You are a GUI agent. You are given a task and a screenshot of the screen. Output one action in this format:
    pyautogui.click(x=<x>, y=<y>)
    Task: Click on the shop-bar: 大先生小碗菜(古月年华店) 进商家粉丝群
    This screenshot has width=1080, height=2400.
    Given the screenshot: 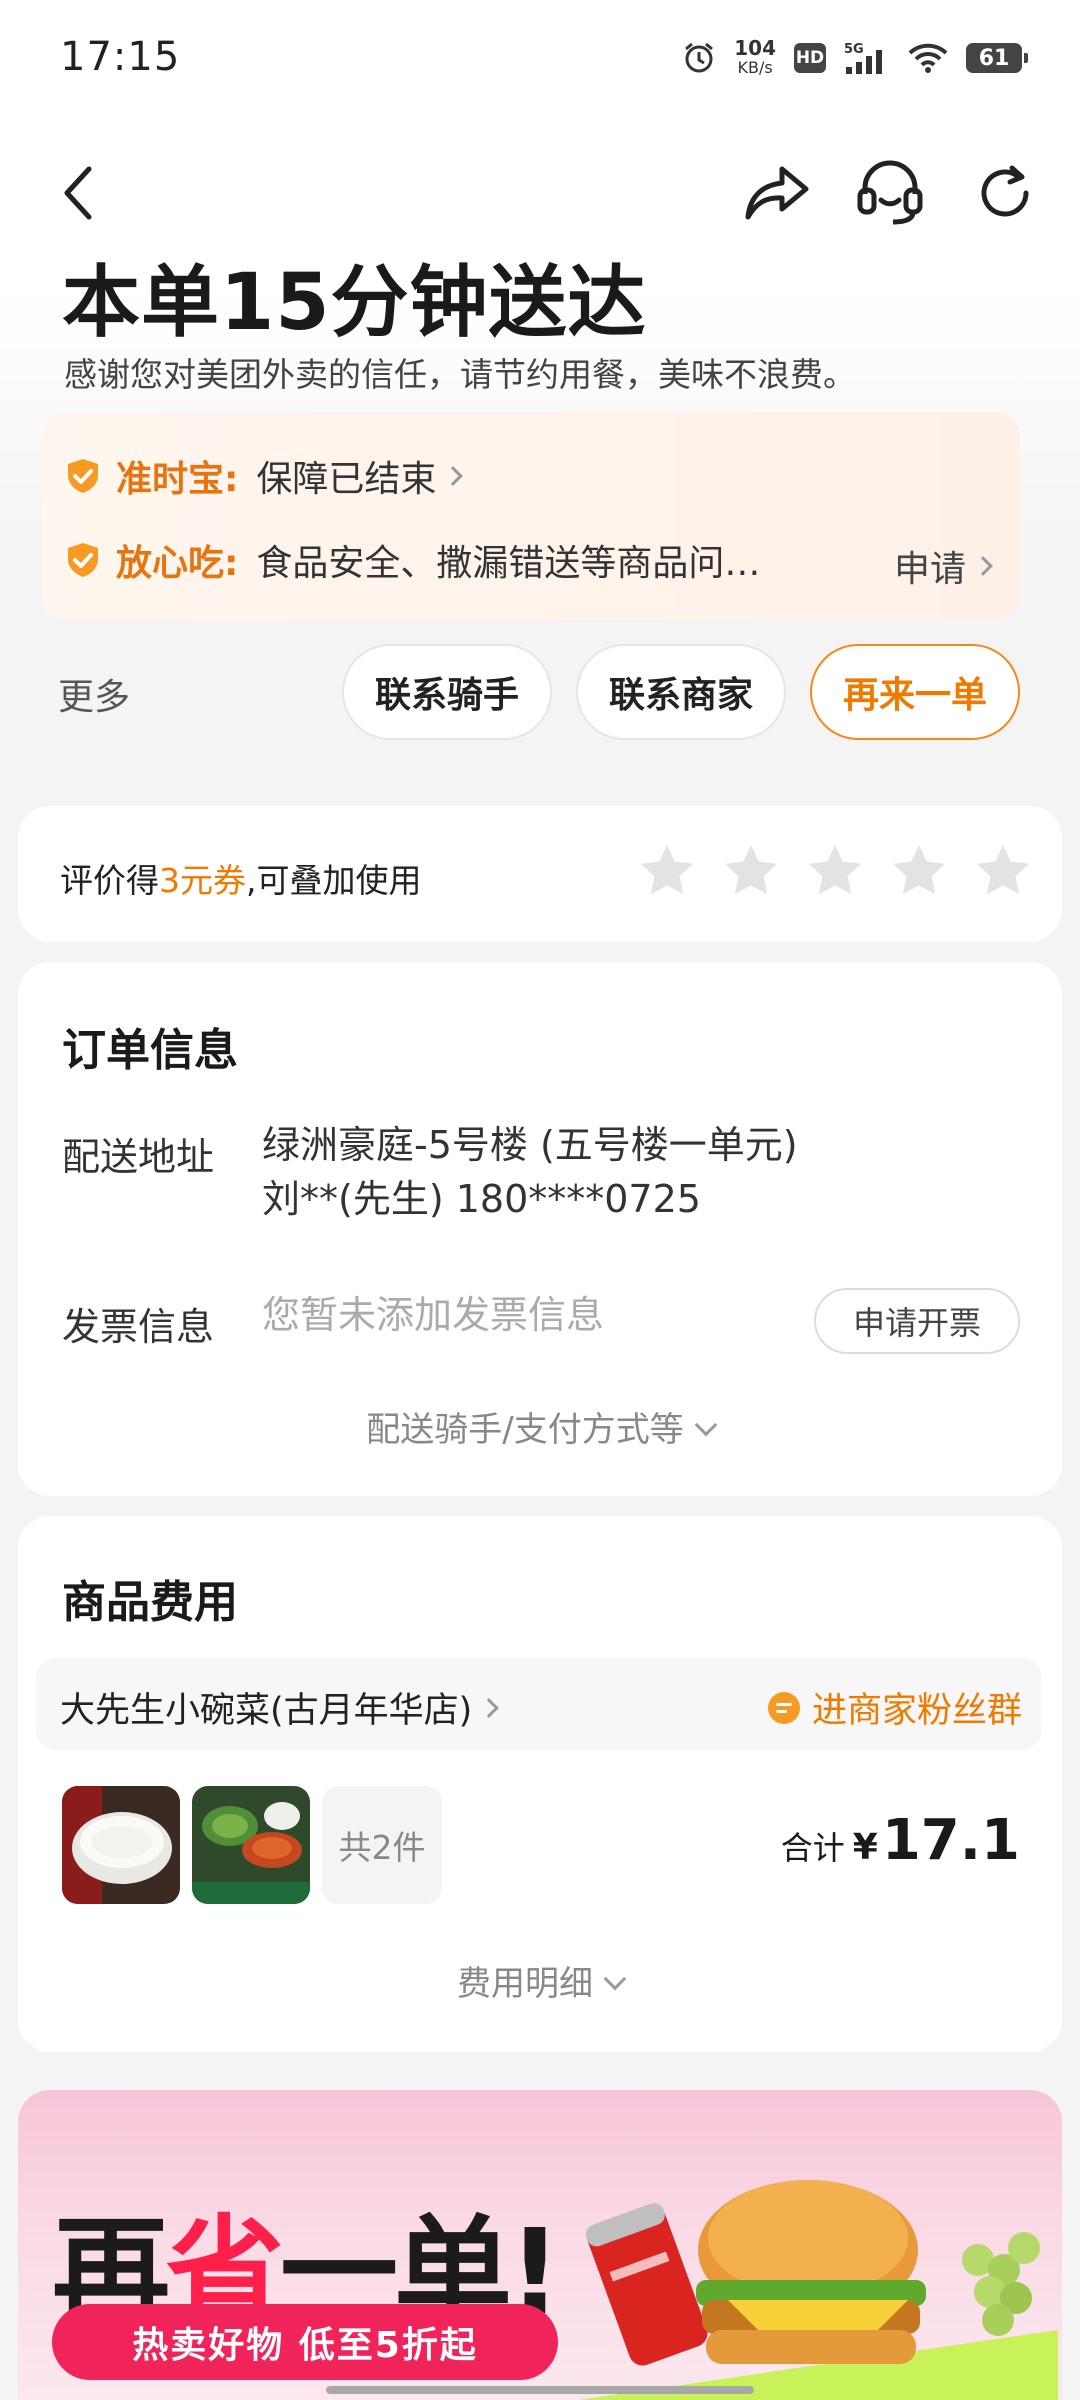 What is the action you would take?
    pyautogui.click(x=539, y=1704)
    